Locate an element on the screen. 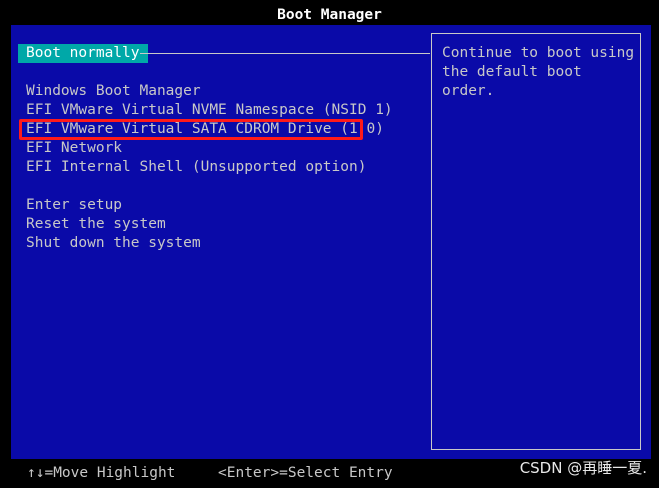 This screenshot has height=488, width=659. boot-normally-option: Boot normally is located at coordinates (83, 53).